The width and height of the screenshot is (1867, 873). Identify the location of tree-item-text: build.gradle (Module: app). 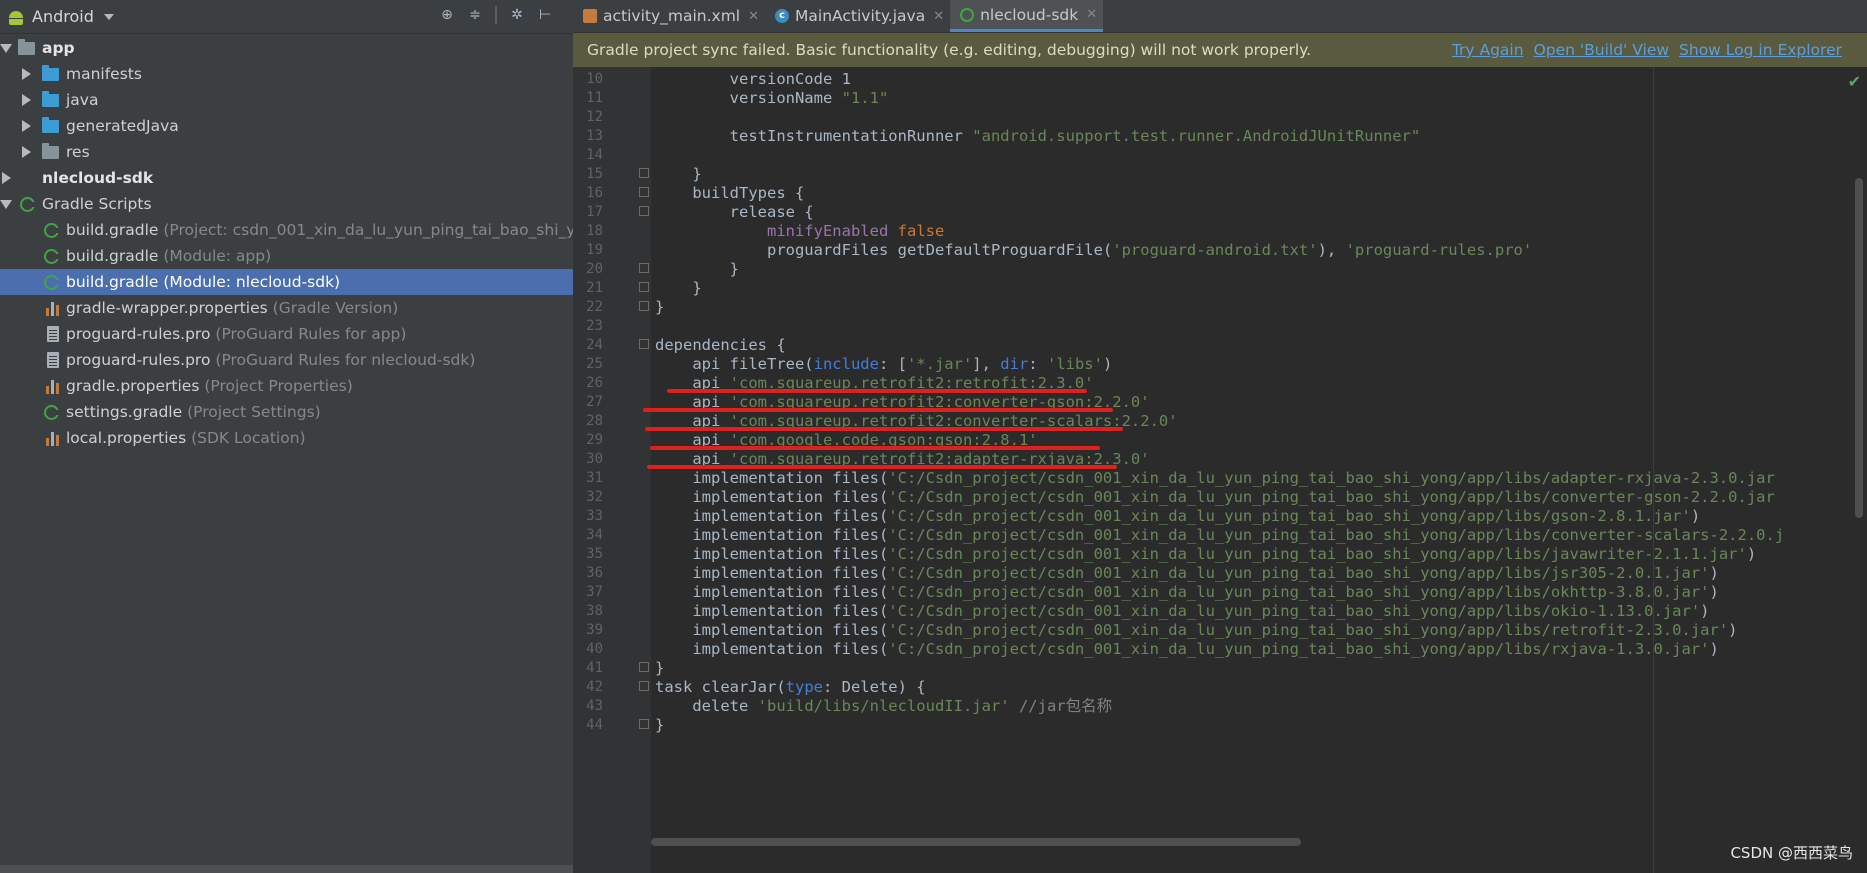
(168, 256).